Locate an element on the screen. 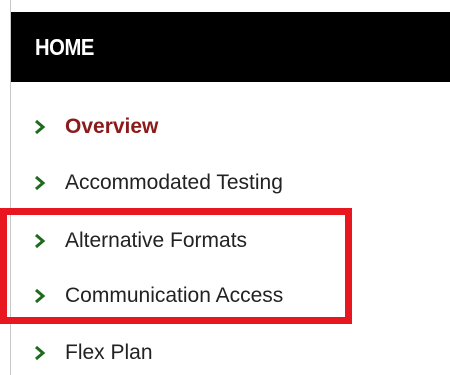 This screenshot has height=375, width=450. nav-item-communication-access: Communication Access is located at coordinates (211, 296).